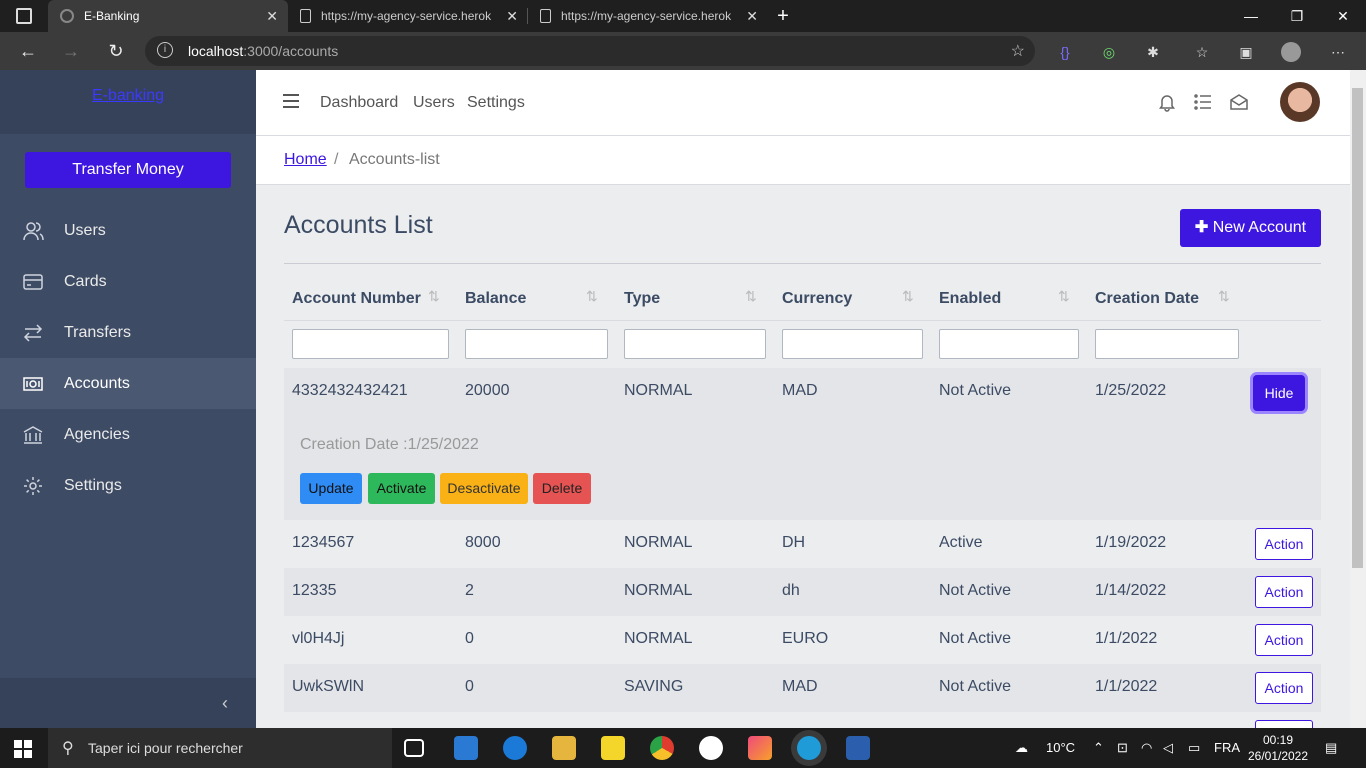  Describe the element at coordinates (305, 160) in the screenshot. I see `breadcrumb-home: Home` at that location.